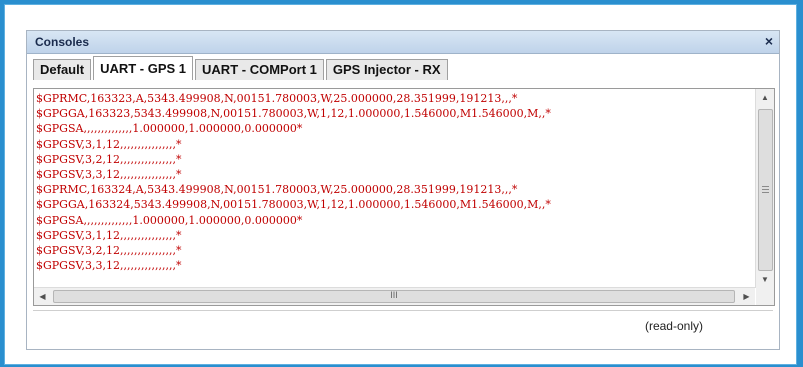 The image size is (803, 367). Describe the element at coordinates (765, 97) in the screenshot. I see `scroll-up-arrow-icon: ▲` at that location.